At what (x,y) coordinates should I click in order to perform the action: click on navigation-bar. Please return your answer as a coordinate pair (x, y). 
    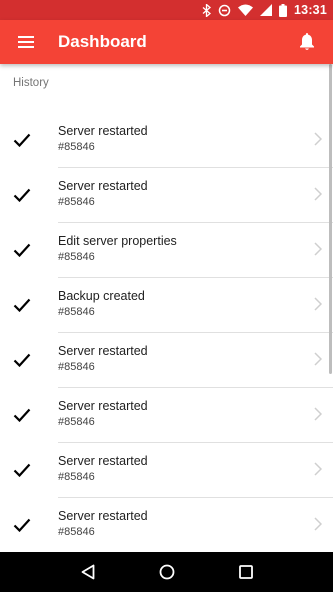
    Looking at the image, I should click on (166, 572).